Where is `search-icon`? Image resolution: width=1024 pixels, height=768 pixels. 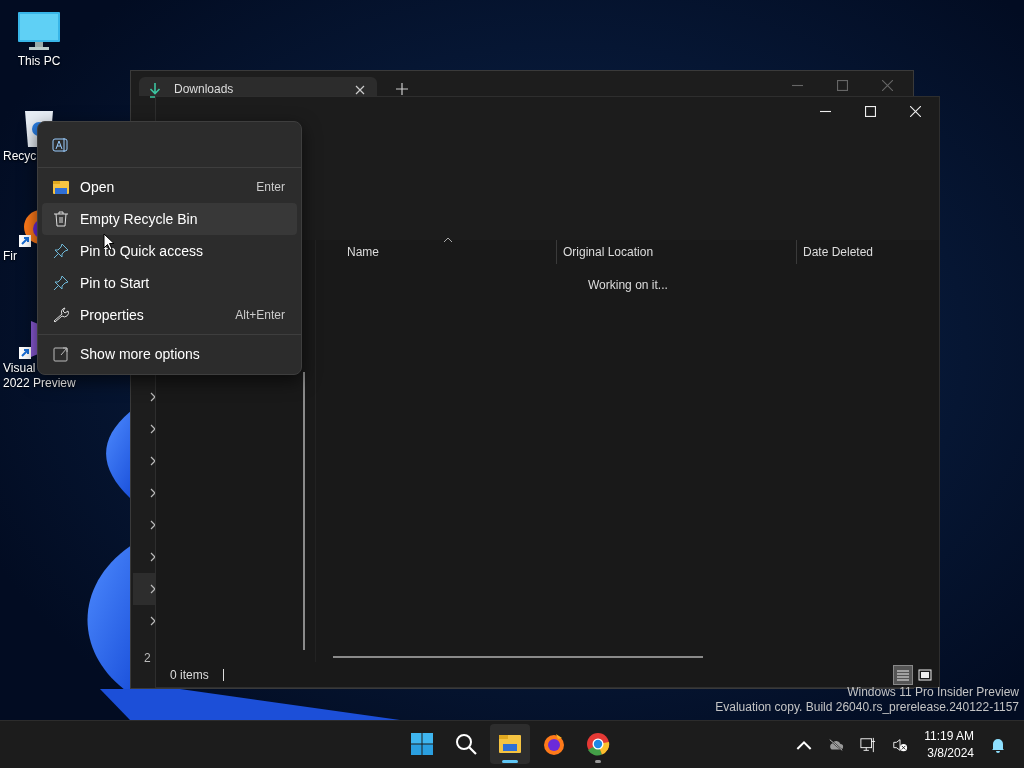
search-icon is located at coordinates (466, 744).